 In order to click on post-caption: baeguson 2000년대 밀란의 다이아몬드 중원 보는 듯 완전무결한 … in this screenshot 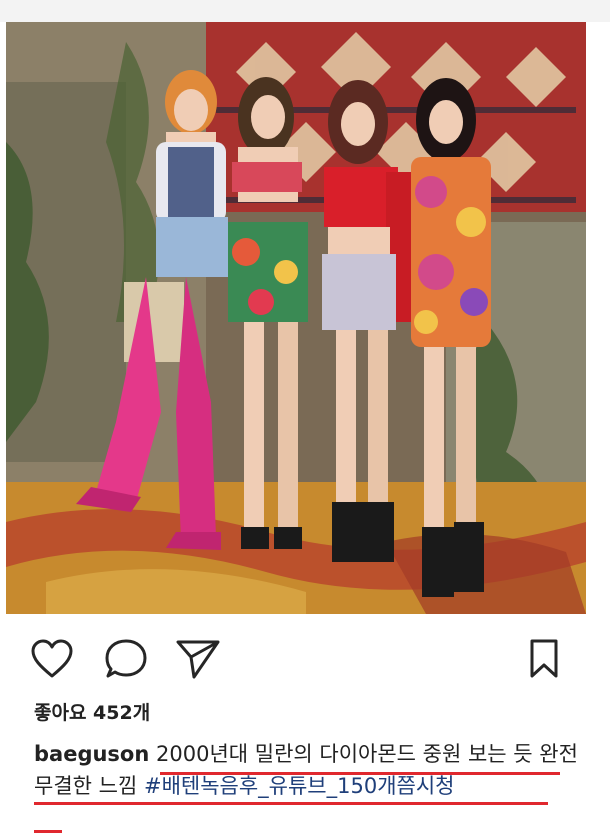, I will do `click(309, 770)`.